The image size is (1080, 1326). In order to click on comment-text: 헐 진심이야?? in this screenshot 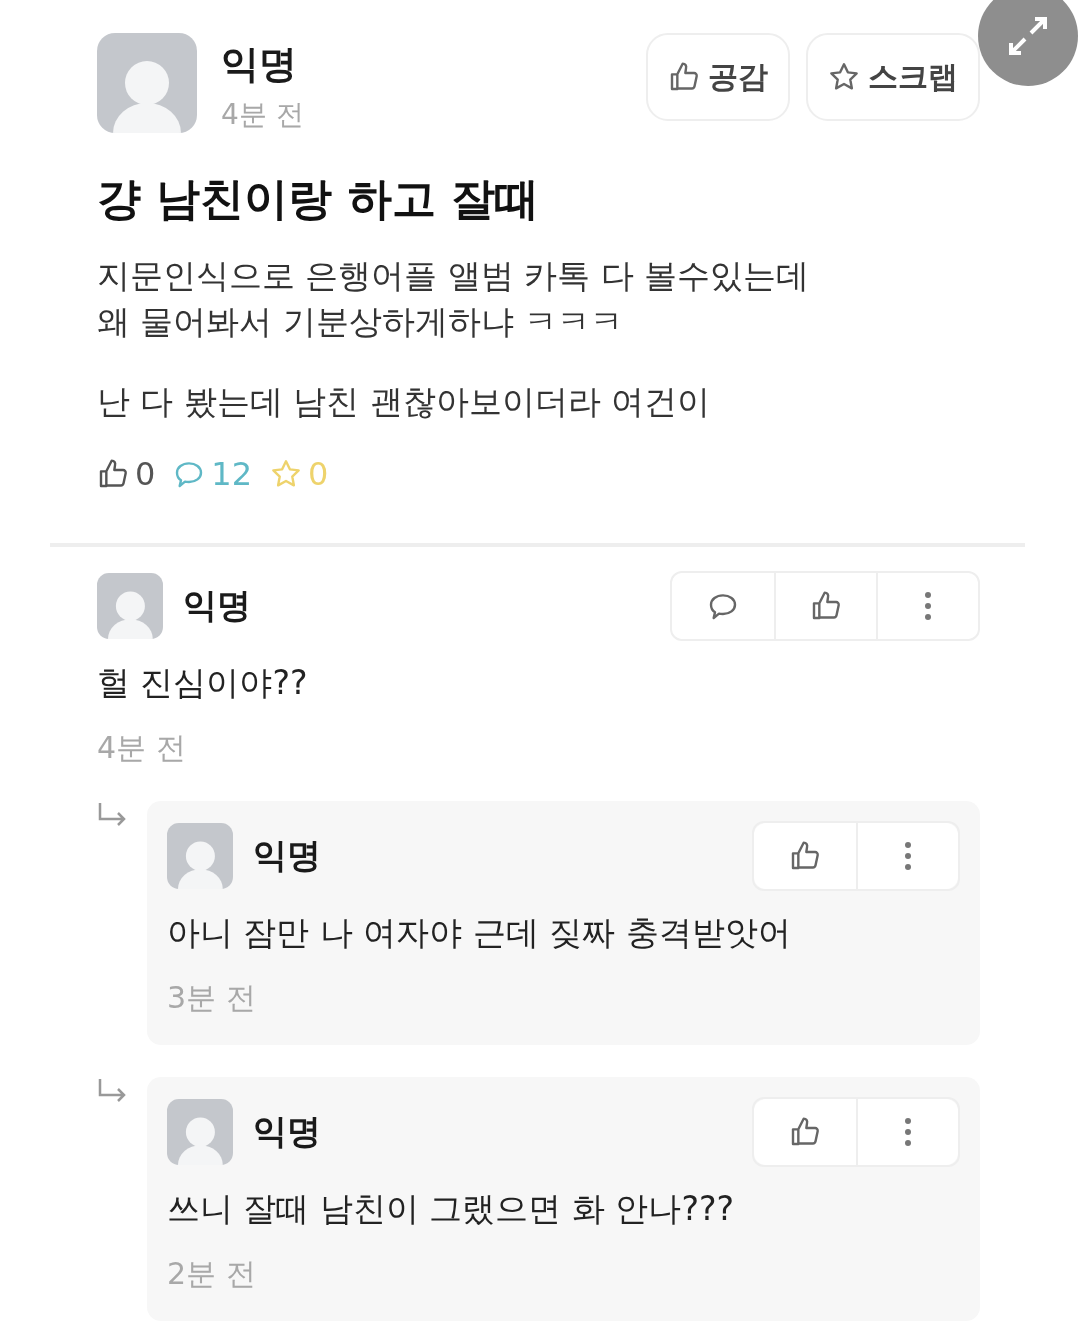, I will do `click(203, 683)`.